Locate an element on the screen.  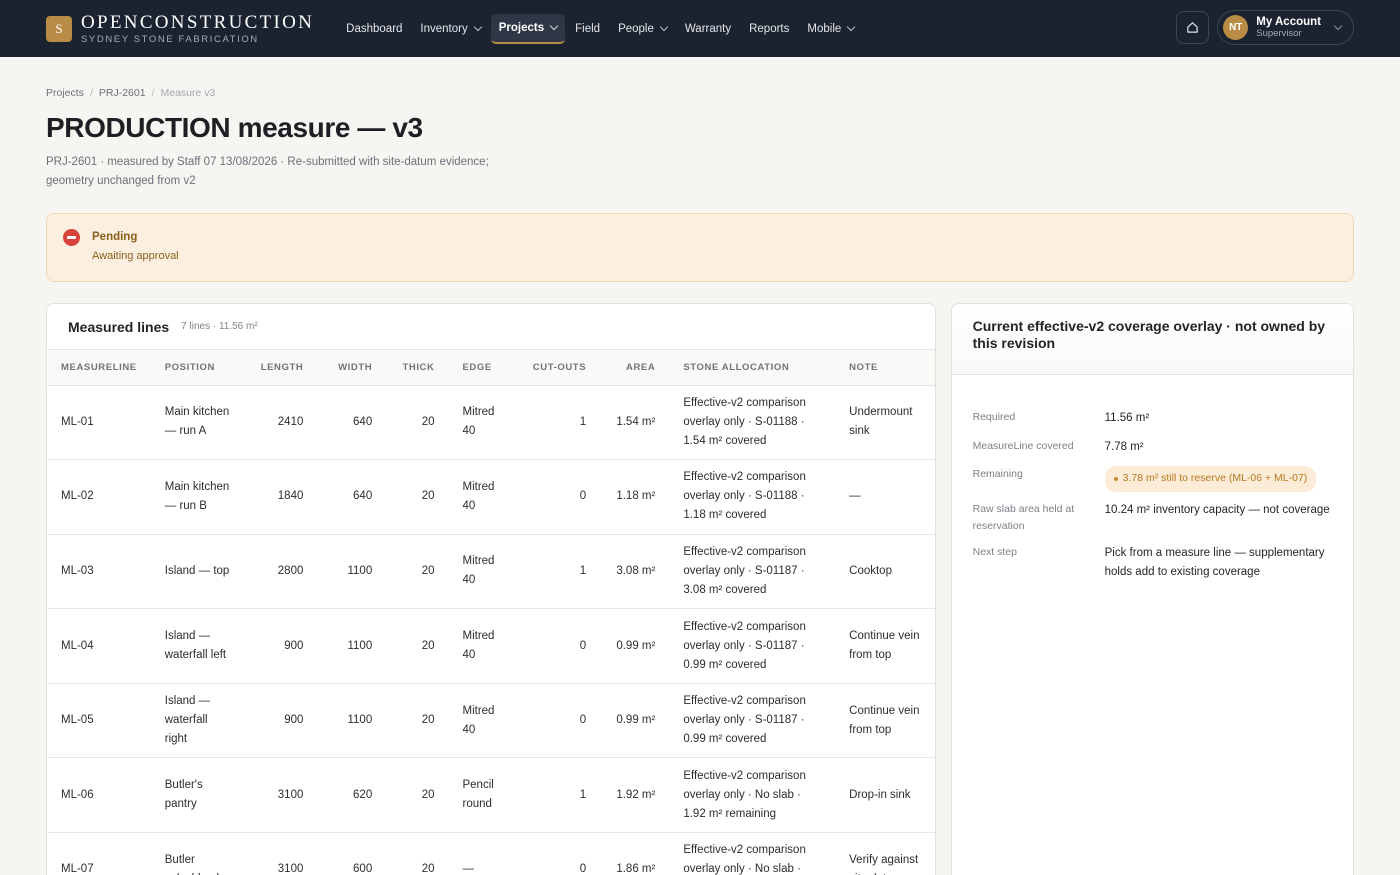
brand-badge: S is located at coordinates (59, 28).